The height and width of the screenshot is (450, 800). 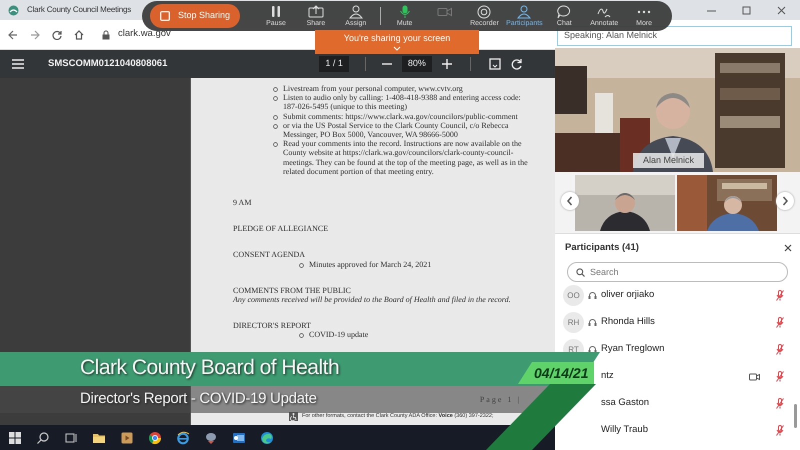 I want to click on forward-icon, so click(x=35, y=35).